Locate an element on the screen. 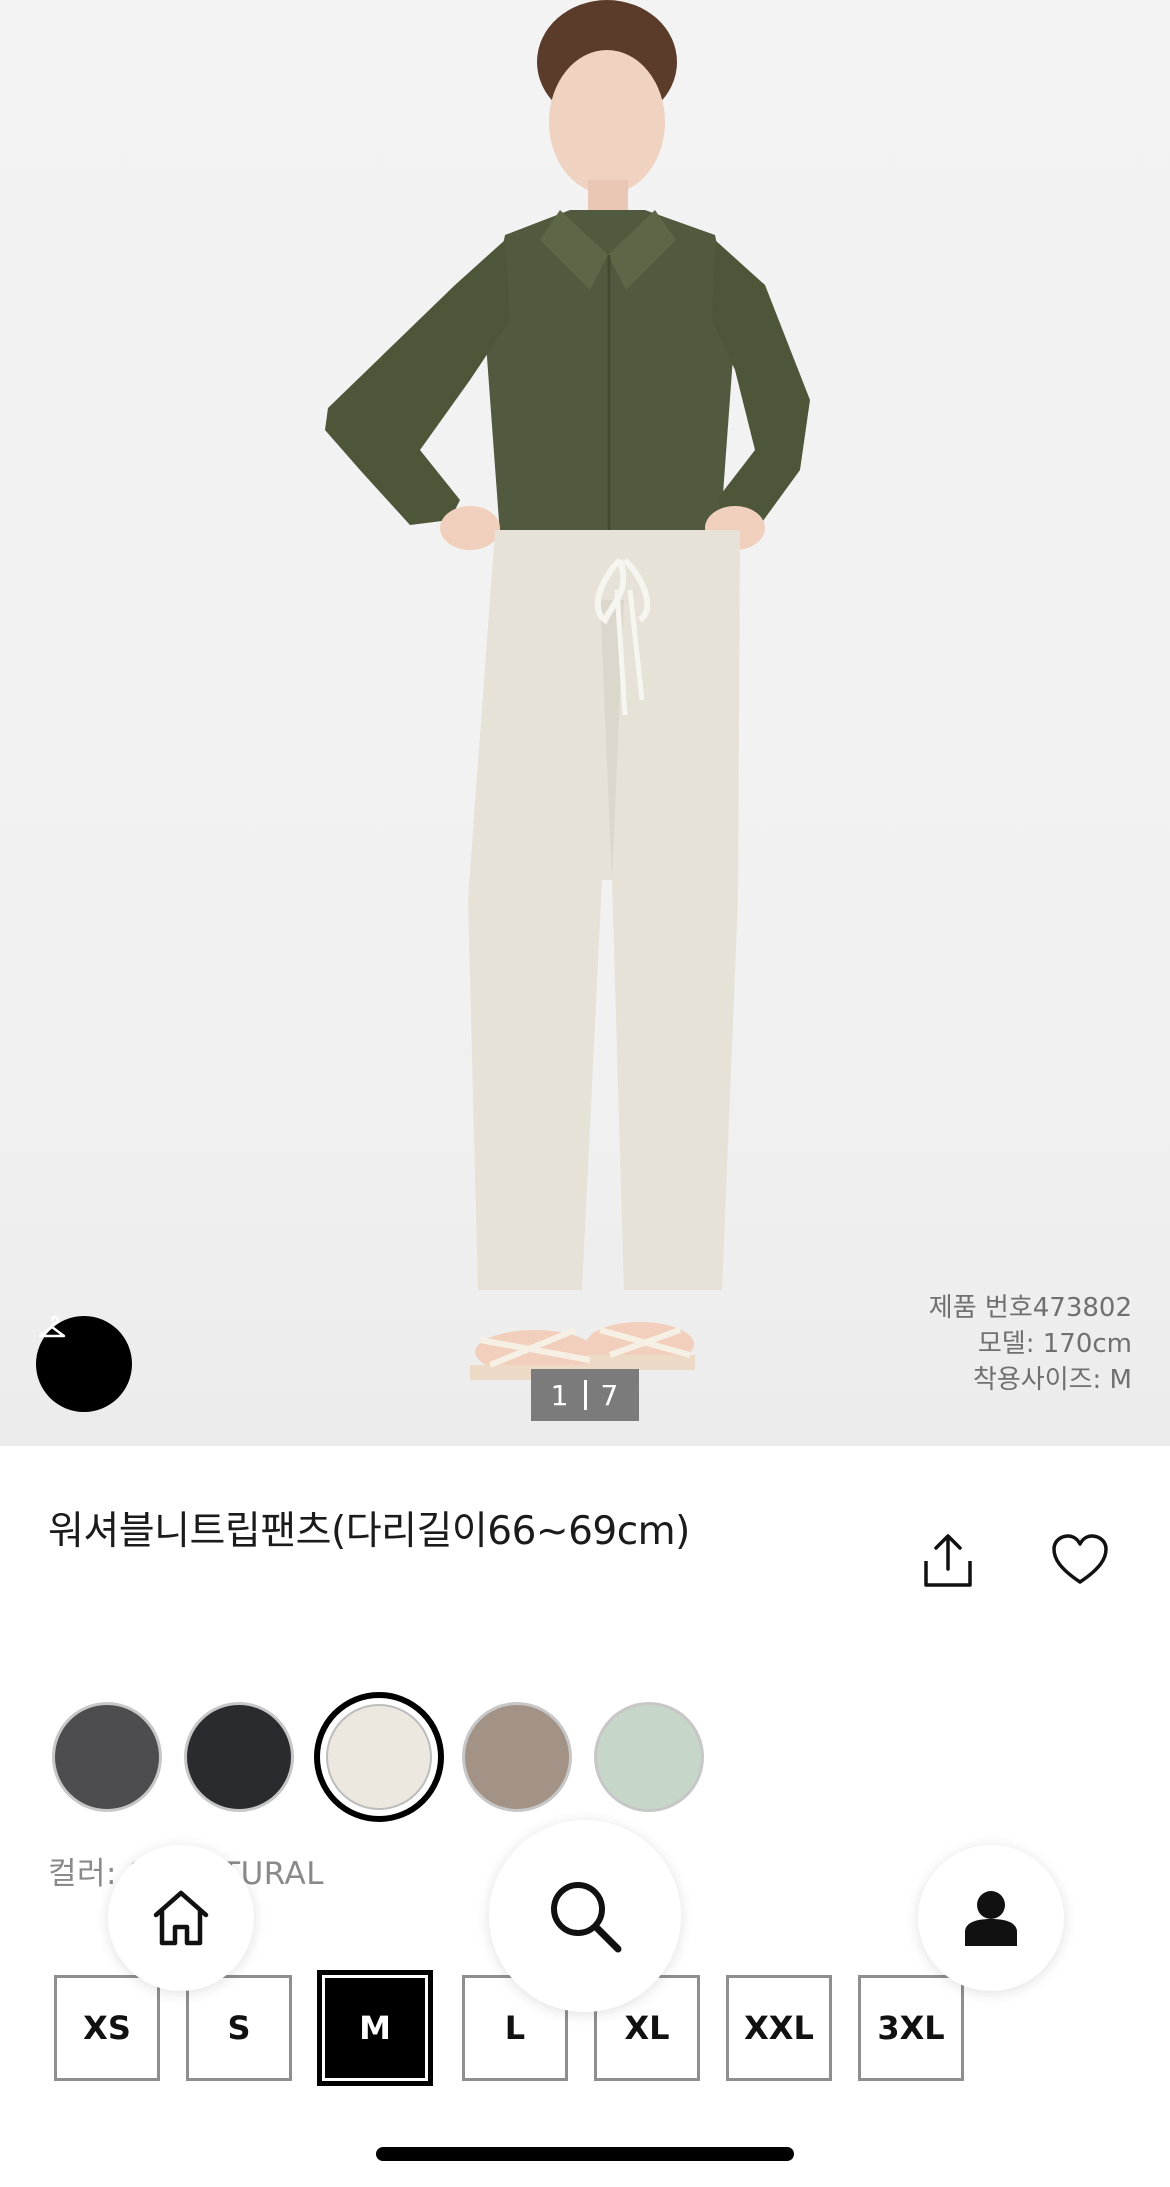 Image resolution: width=1170 pixels, height=2187 pixels. search-button is located at coordinates (585, 1916).